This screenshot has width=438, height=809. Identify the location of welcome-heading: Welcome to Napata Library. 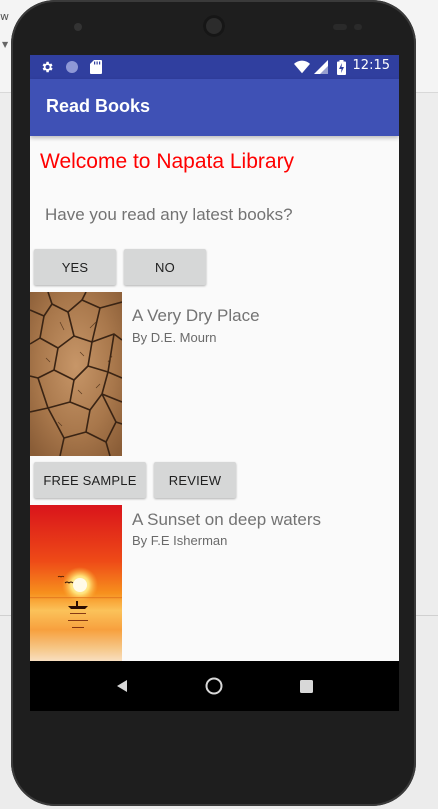
(167, 161).